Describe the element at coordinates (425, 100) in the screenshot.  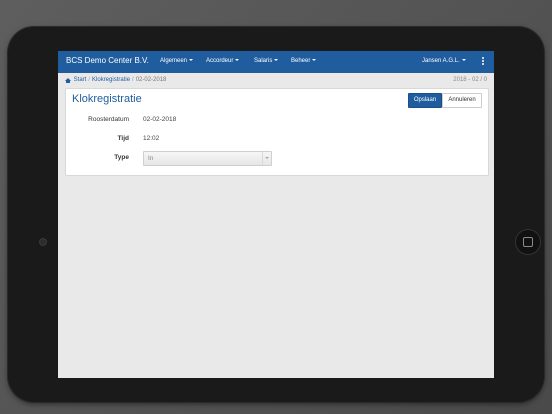
I see `save-button: Opslaan` at that location.